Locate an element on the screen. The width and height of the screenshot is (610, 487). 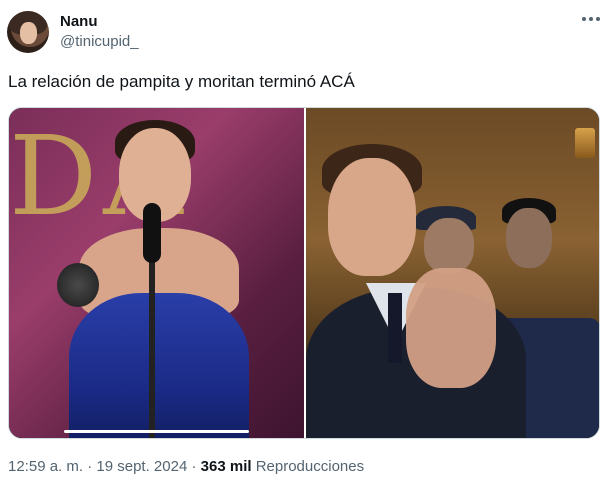
avatar-face is located at coordinates (28, 33).